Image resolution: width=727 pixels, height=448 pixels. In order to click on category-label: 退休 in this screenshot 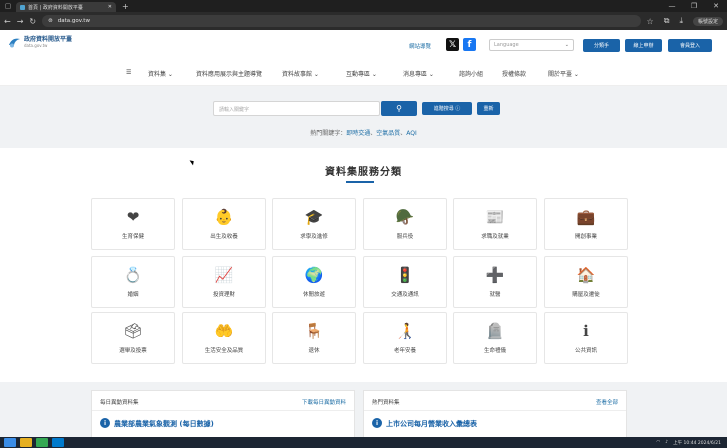, I will do `click(314, 351)`.